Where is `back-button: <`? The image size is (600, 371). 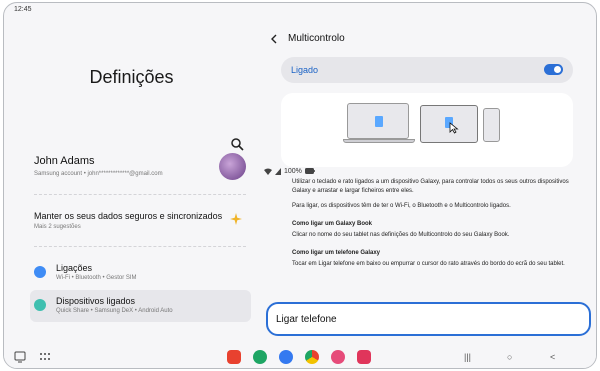
back-button: < is located at coordinates (552, 357).